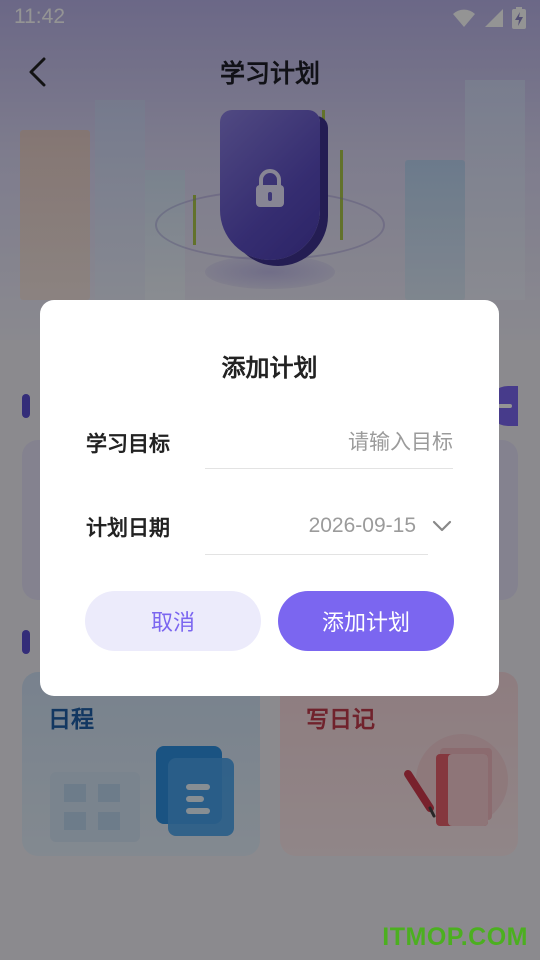  Describe the element at coordinates (128, 444) in the screenshot. I see `goal-label: 学习目标` at that location.